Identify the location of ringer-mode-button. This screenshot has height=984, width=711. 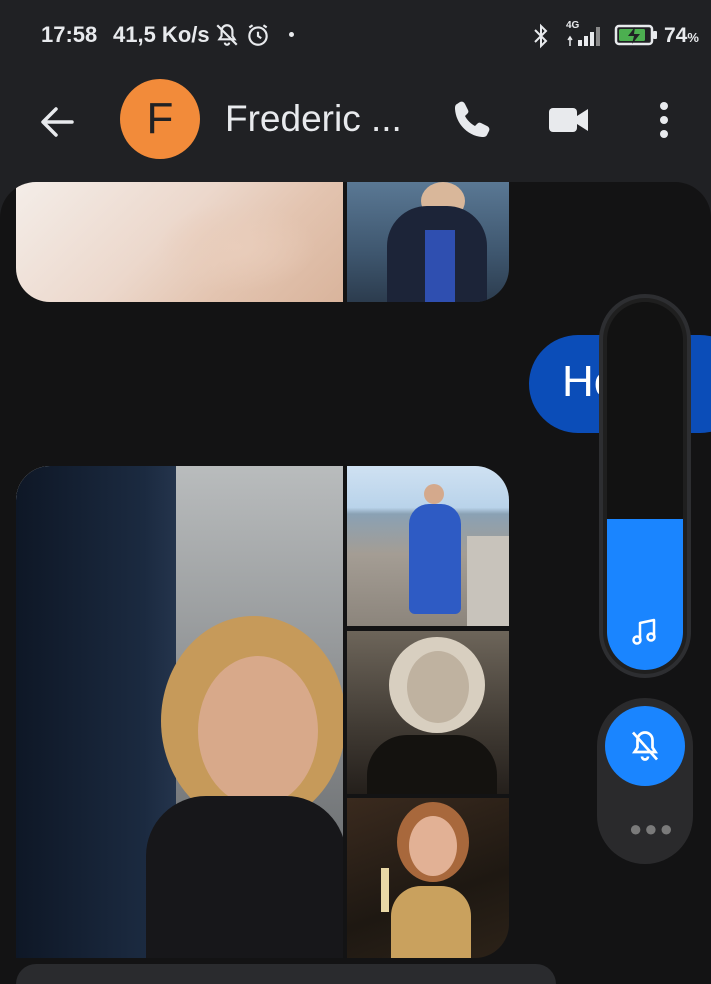
(645, 746).